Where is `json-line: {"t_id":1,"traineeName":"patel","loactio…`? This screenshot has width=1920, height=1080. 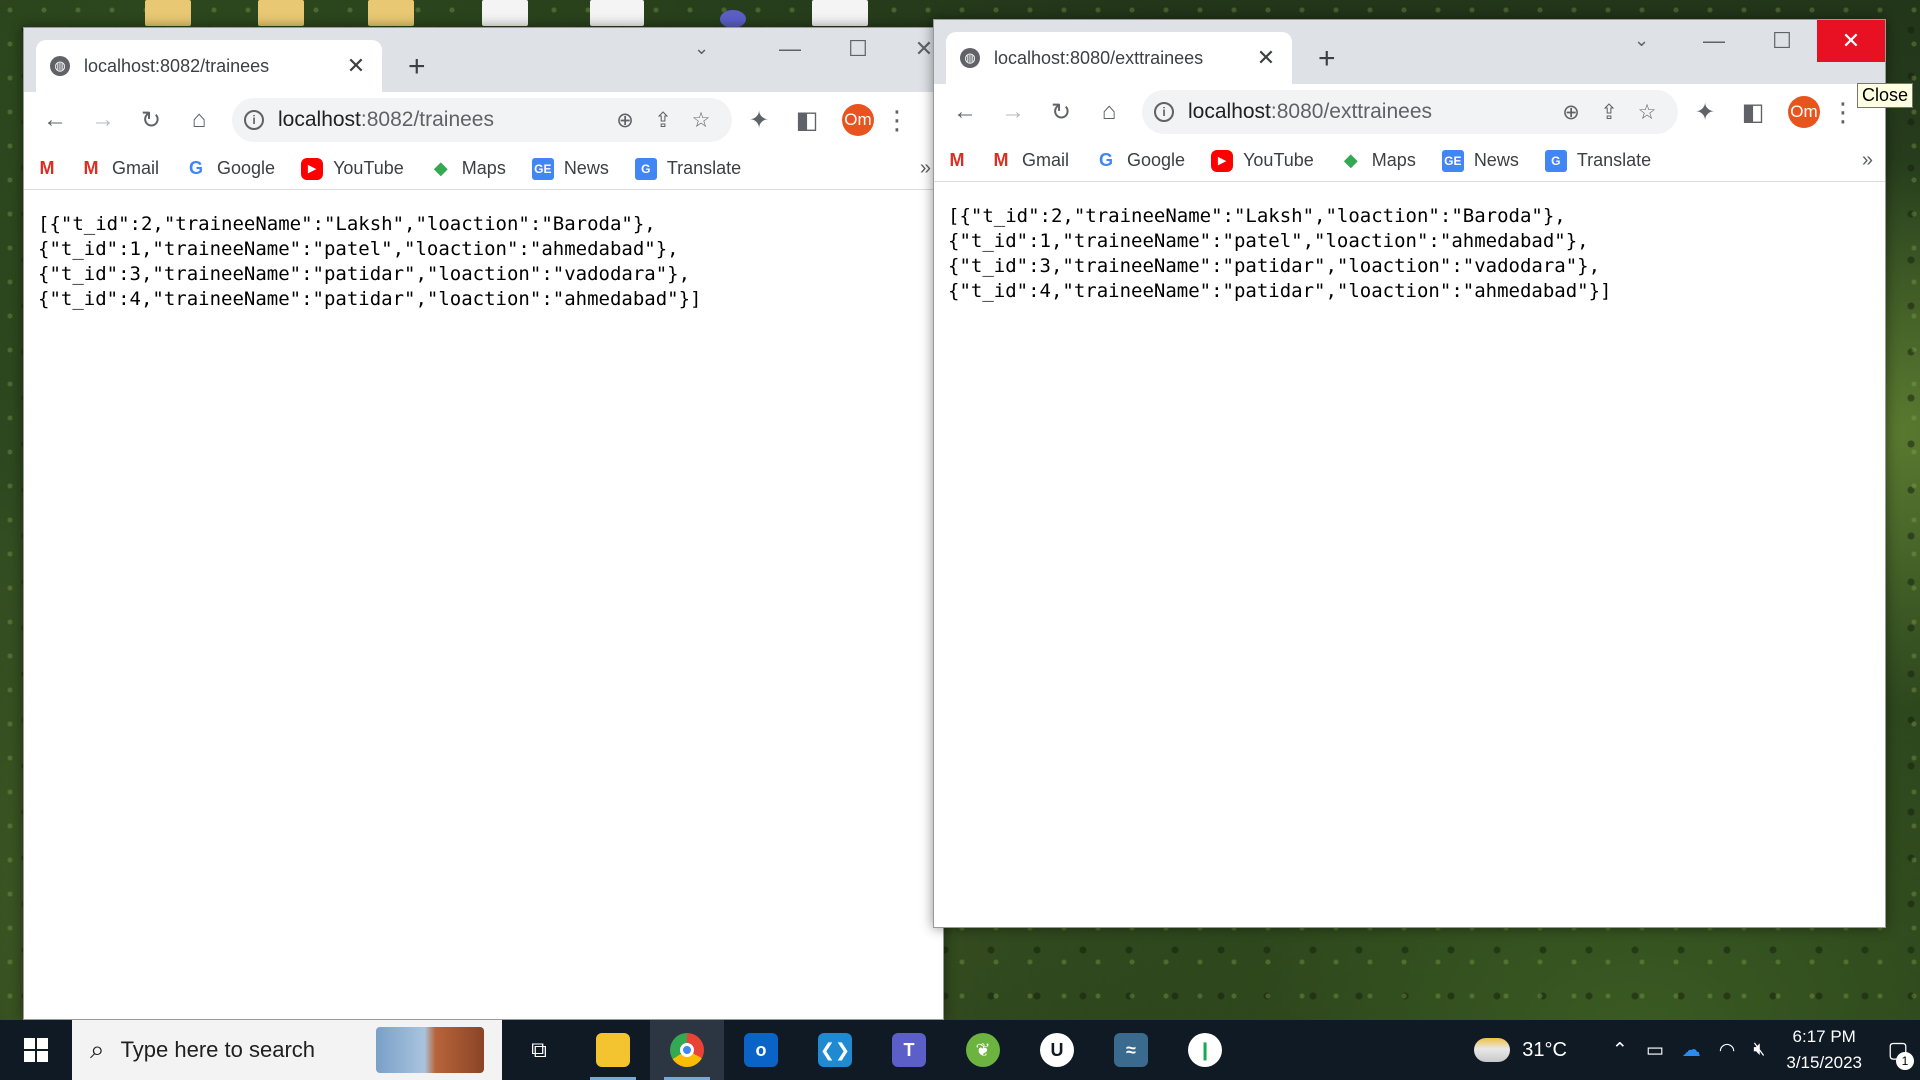 json-line: {"t_id":1,"traineeName":"patel","loactio… is located at coordinates (1268, 241).